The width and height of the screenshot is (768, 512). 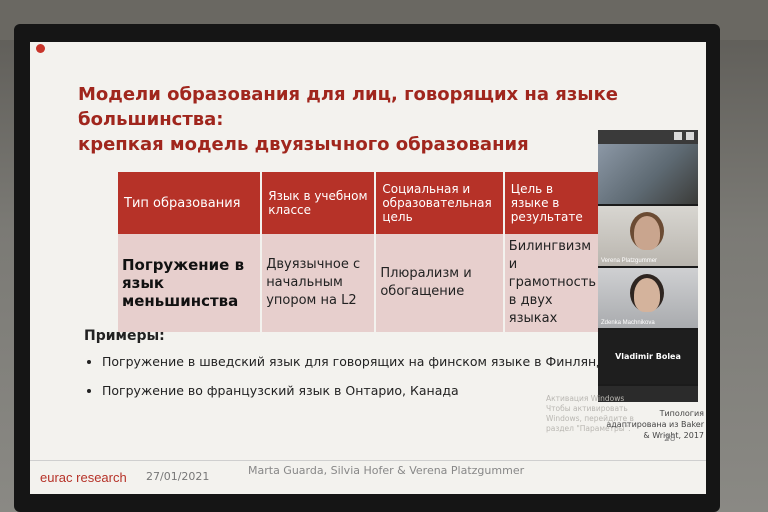 I want to click on brand-logo: eurac research, so click(x=83, y=477).